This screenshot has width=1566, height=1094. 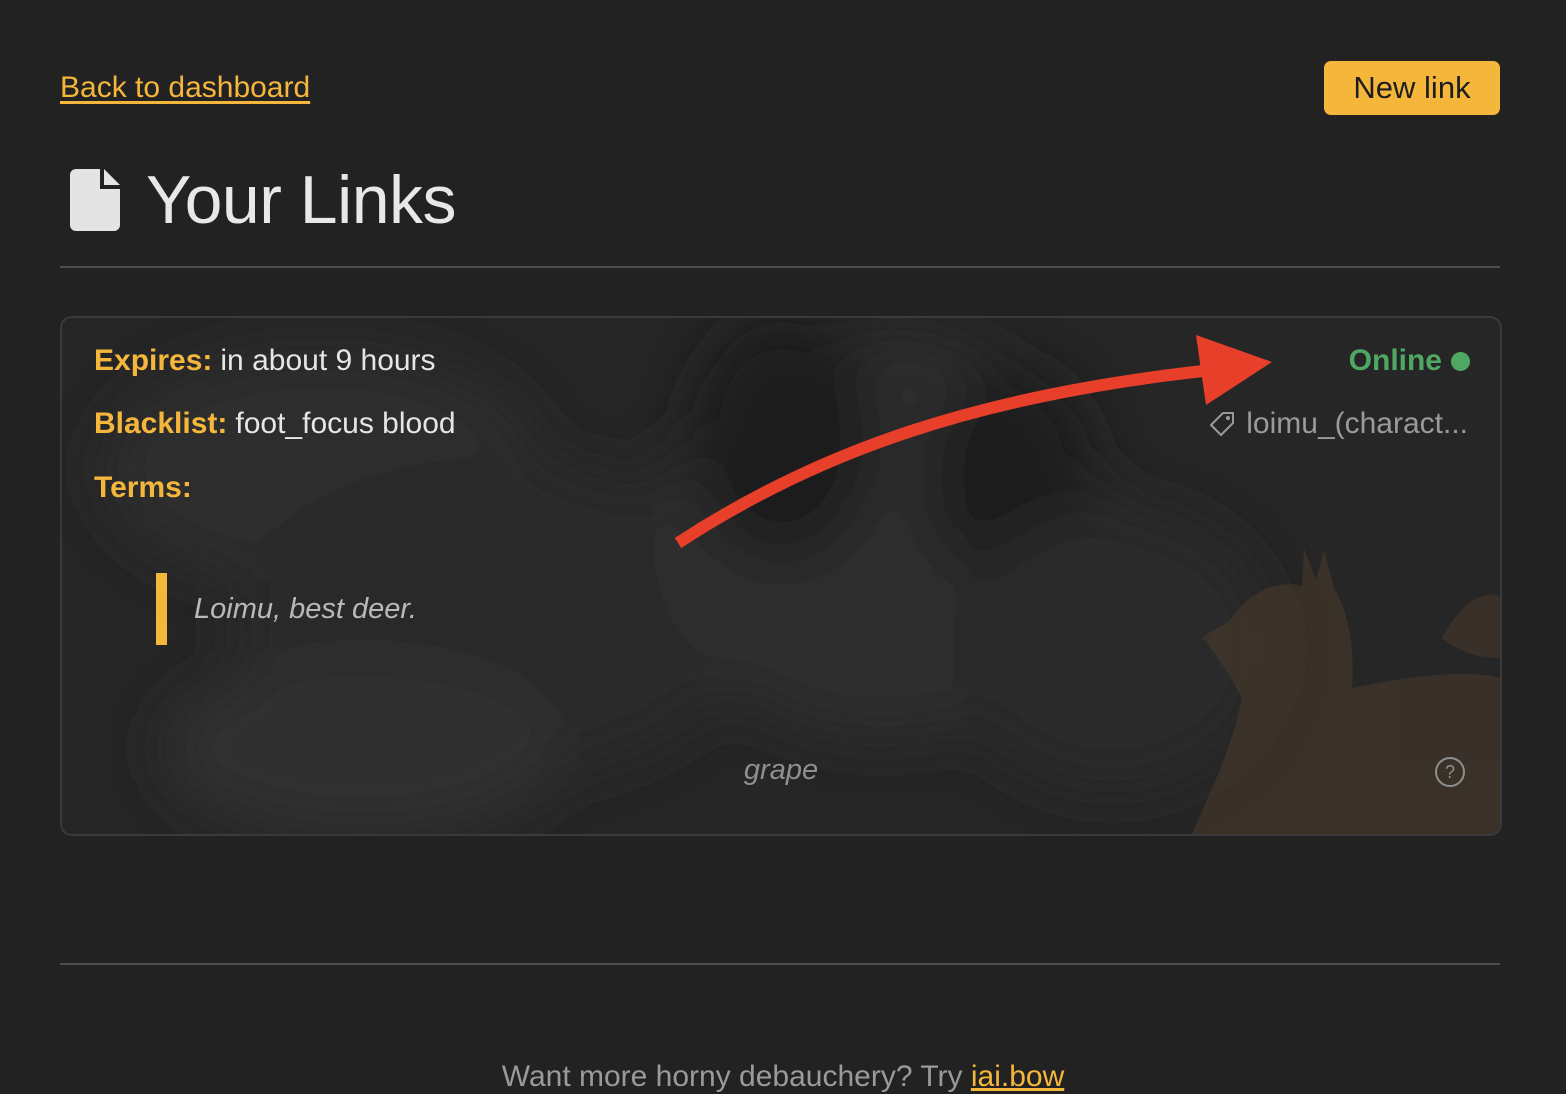 What do you see at coordinates (95, 200) in the screenshot?
I see `file-icon` at bounding box center [95, 200].